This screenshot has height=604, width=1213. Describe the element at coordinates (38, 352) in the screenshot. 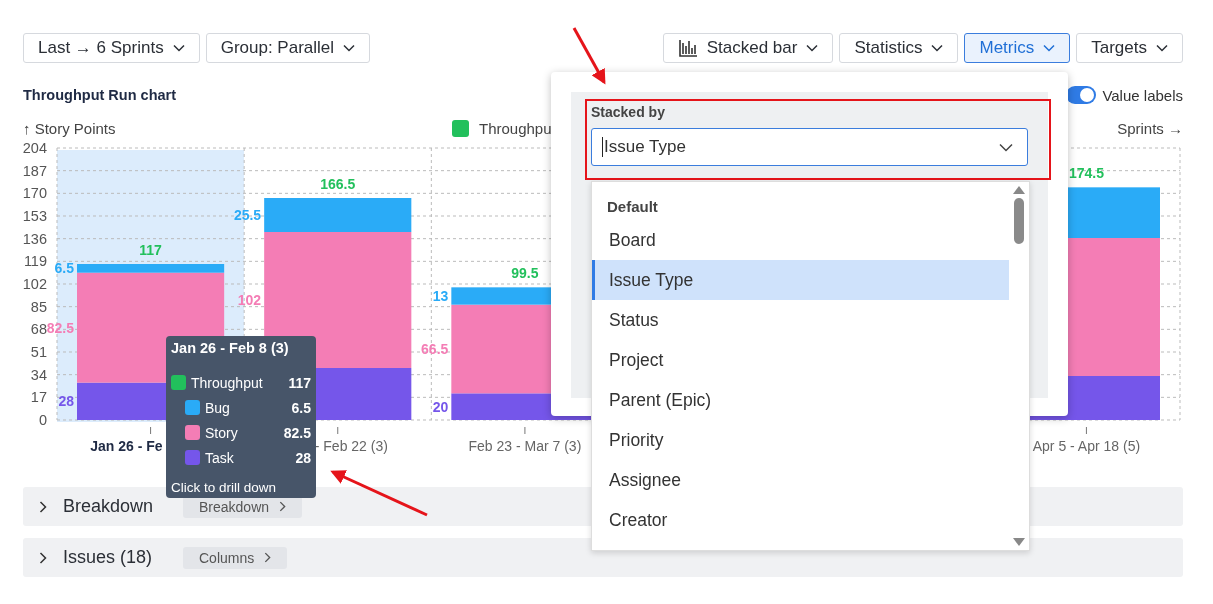

I see `y-tick-label: 51` at that location.